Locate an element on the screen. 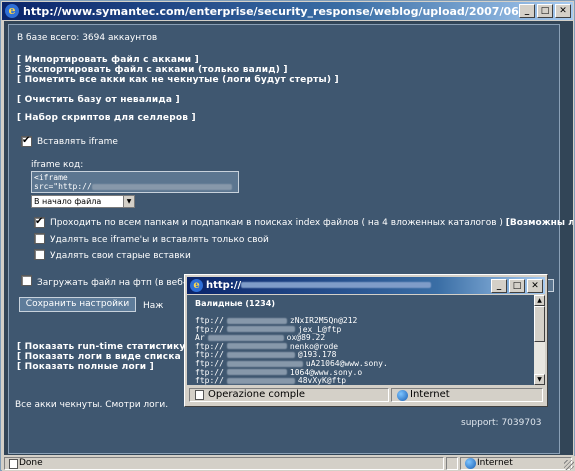  iframe-code-field: <iframe src="http:// is located at coordinates (135, 182).